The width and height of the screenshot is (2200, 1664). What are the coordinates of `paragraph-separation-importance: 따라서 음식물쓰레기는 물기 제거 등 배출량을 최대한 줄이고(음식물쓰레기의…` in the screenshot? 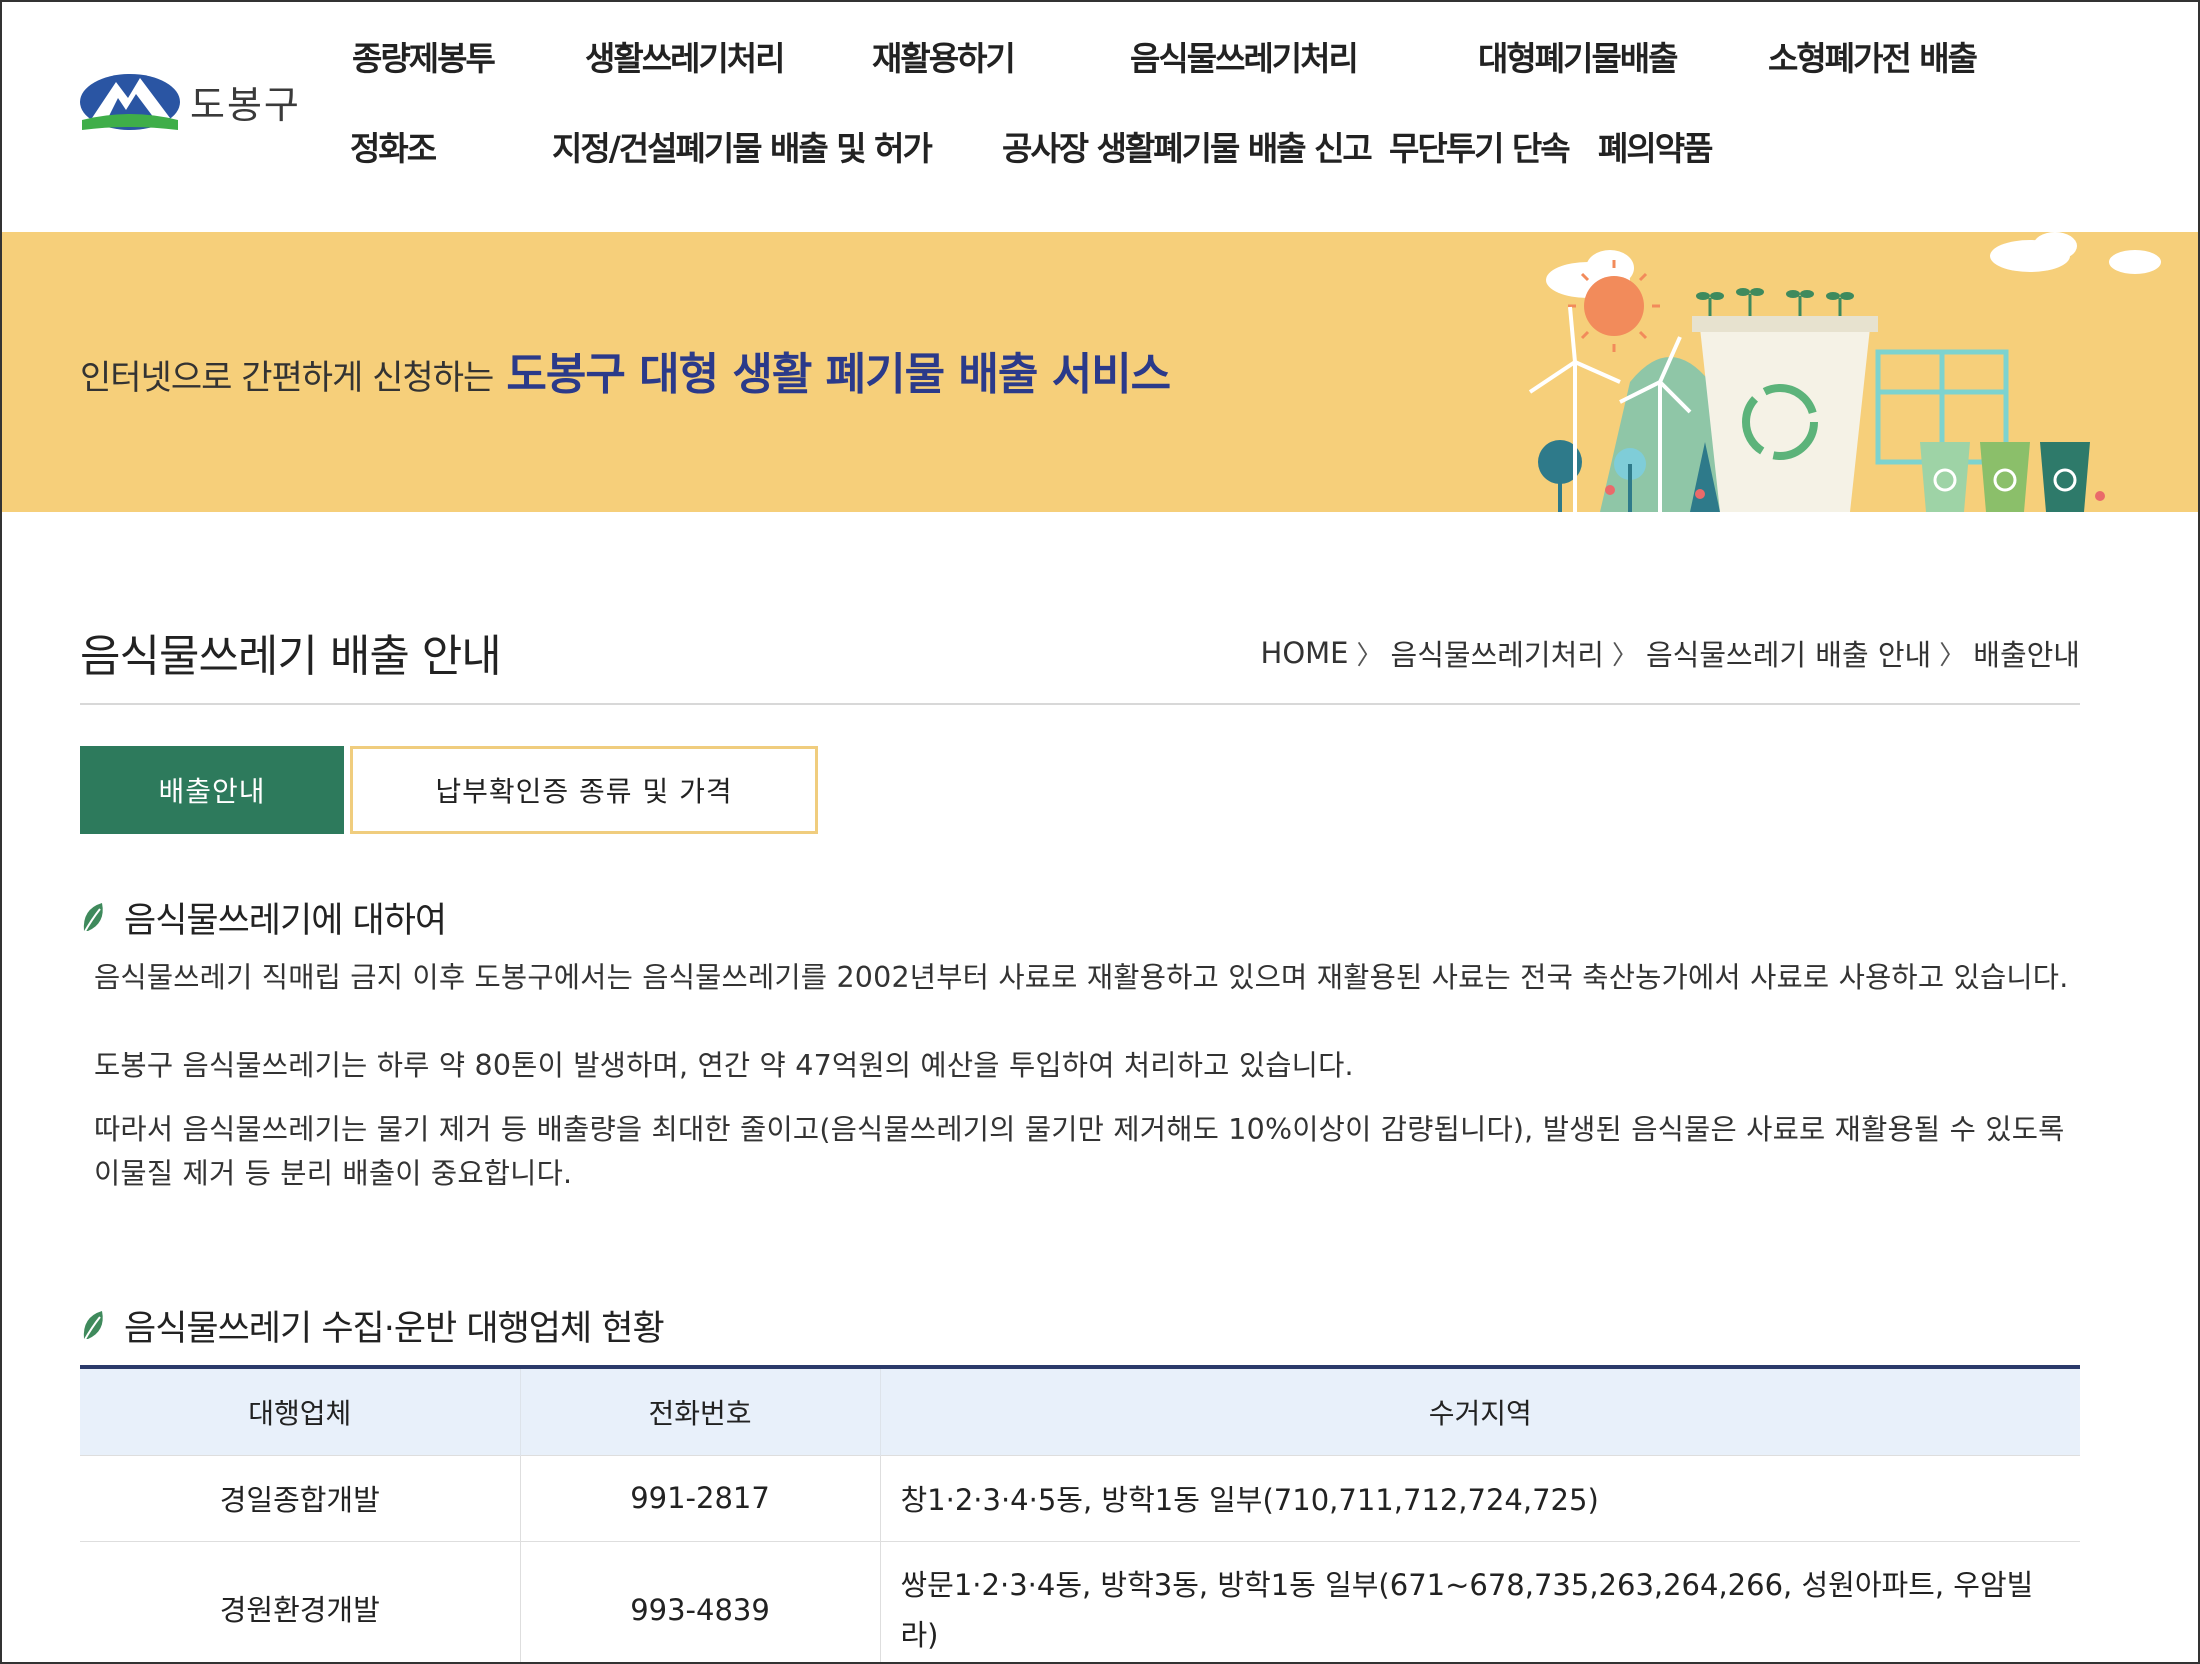 It's located at (1079, 1151).